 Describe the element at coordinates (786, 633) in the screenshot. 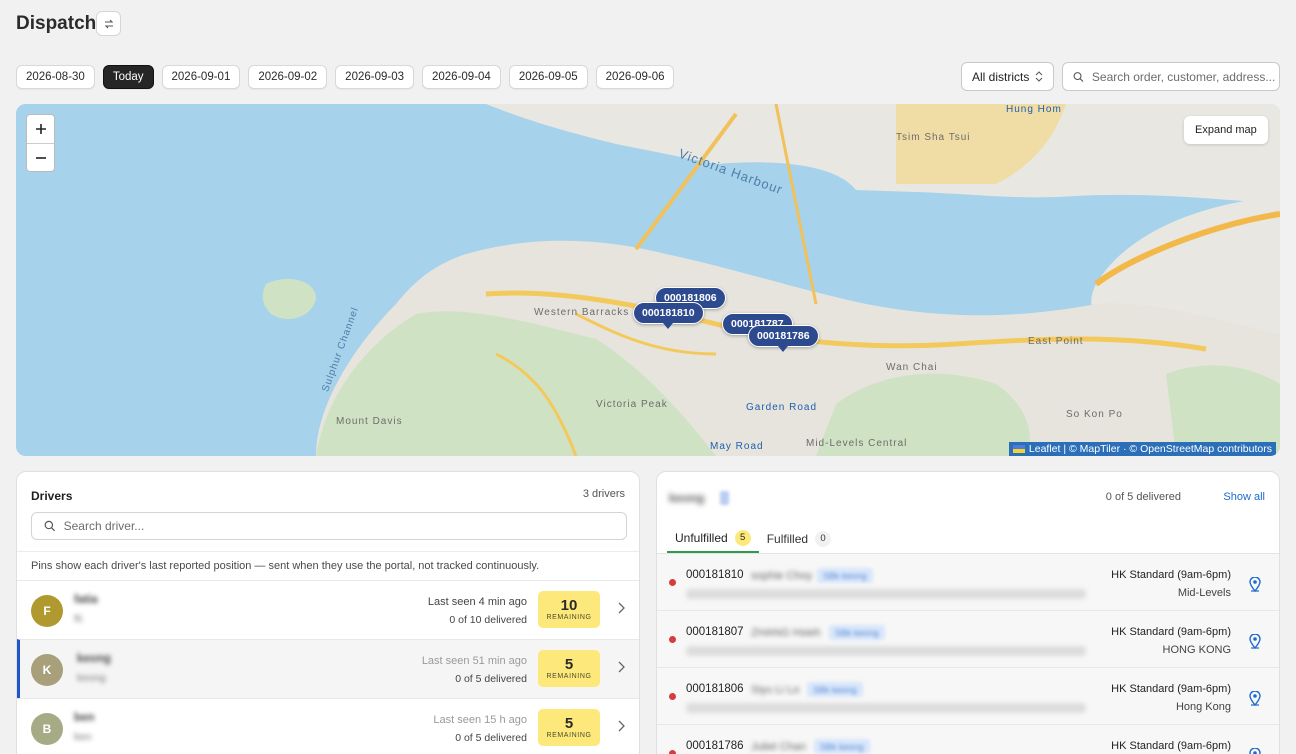

I see `order-customer: ZHANG Hsieh` at that location.